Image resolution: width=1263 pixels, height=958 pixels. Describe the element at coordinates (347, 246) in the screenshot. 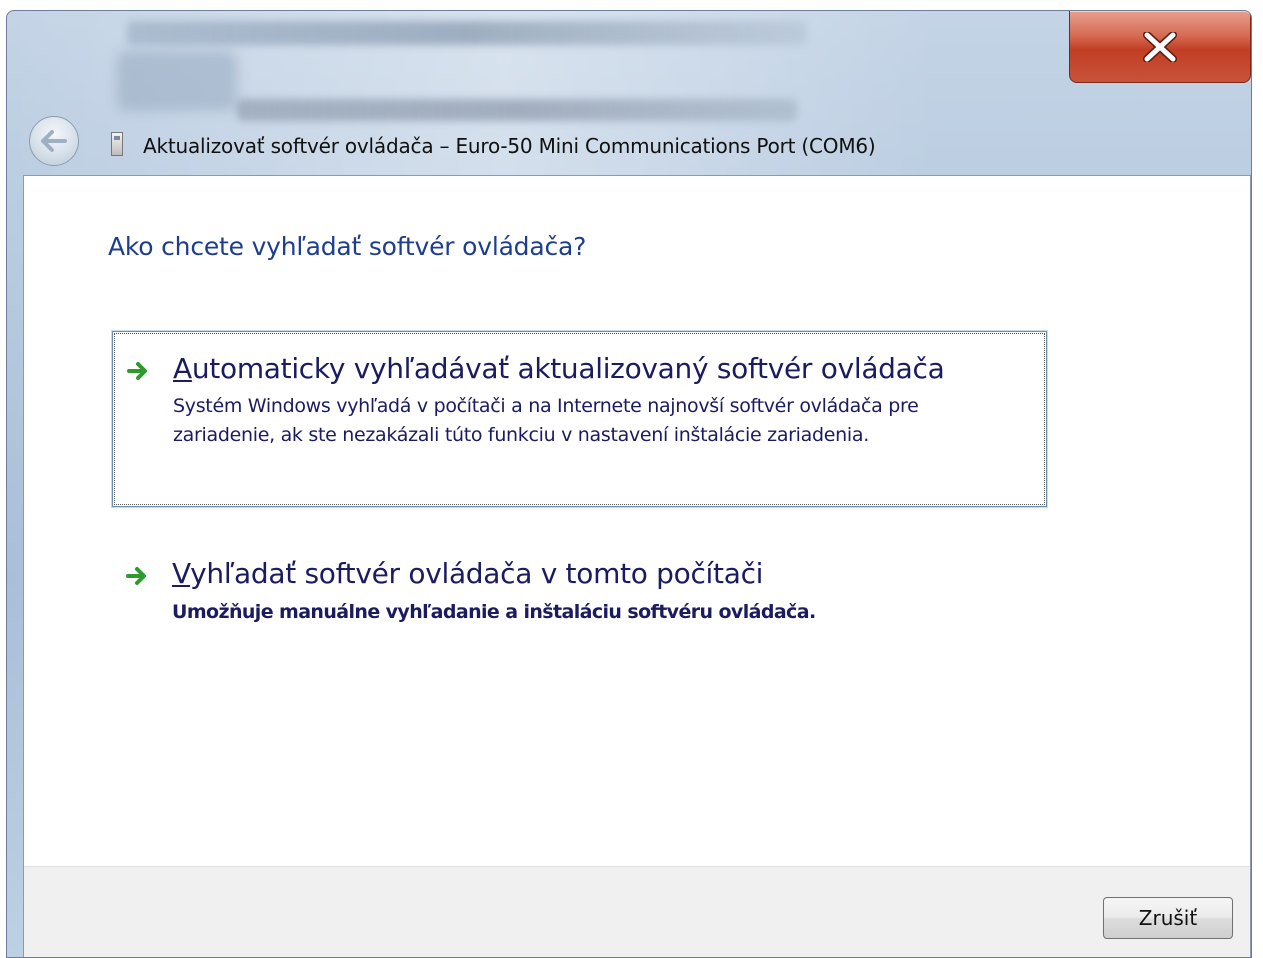

I see `page-heading: Ako chcete vyhľadať softvér ovládača?` at that location.